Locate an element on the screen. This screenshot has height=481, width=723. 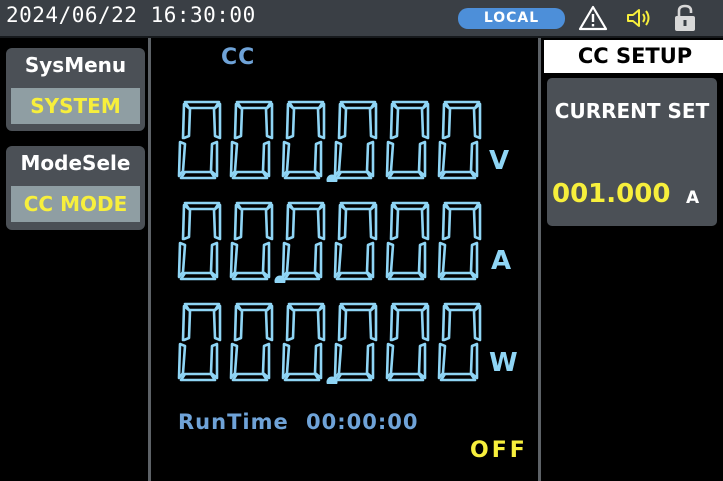
current-set-unit: A is located at coordinates (693, 198).